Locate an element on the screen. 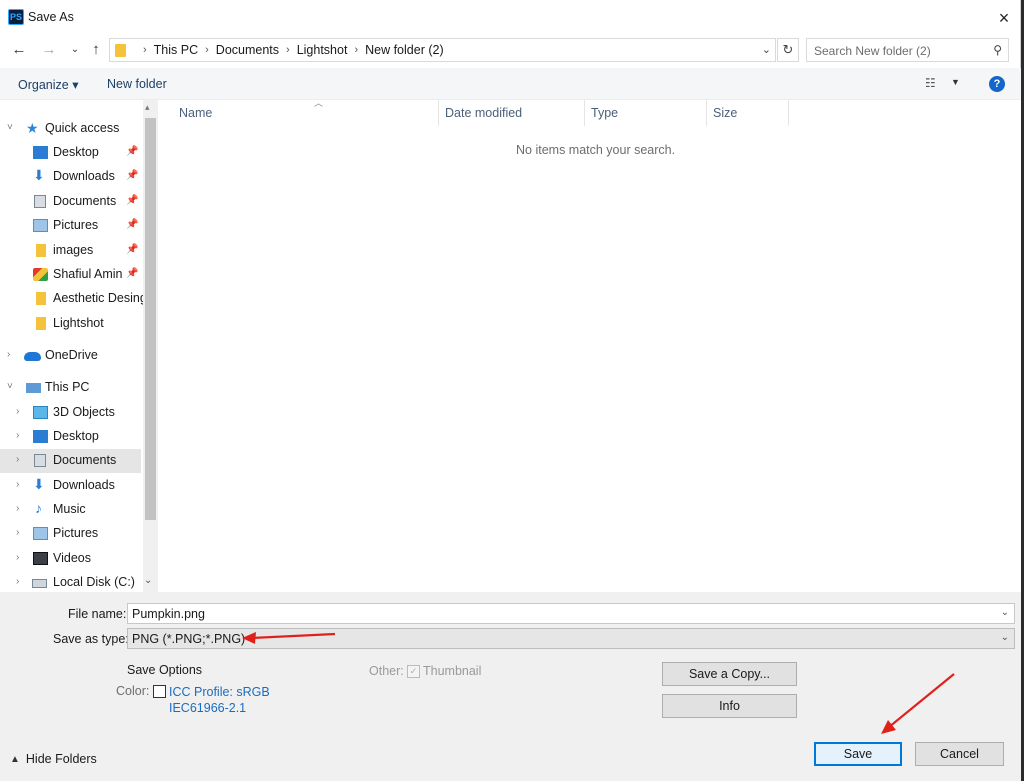 Image resolution: width=1024 pixels, height=781 pixels. save-button: Save is located at coordinates (858, 754).